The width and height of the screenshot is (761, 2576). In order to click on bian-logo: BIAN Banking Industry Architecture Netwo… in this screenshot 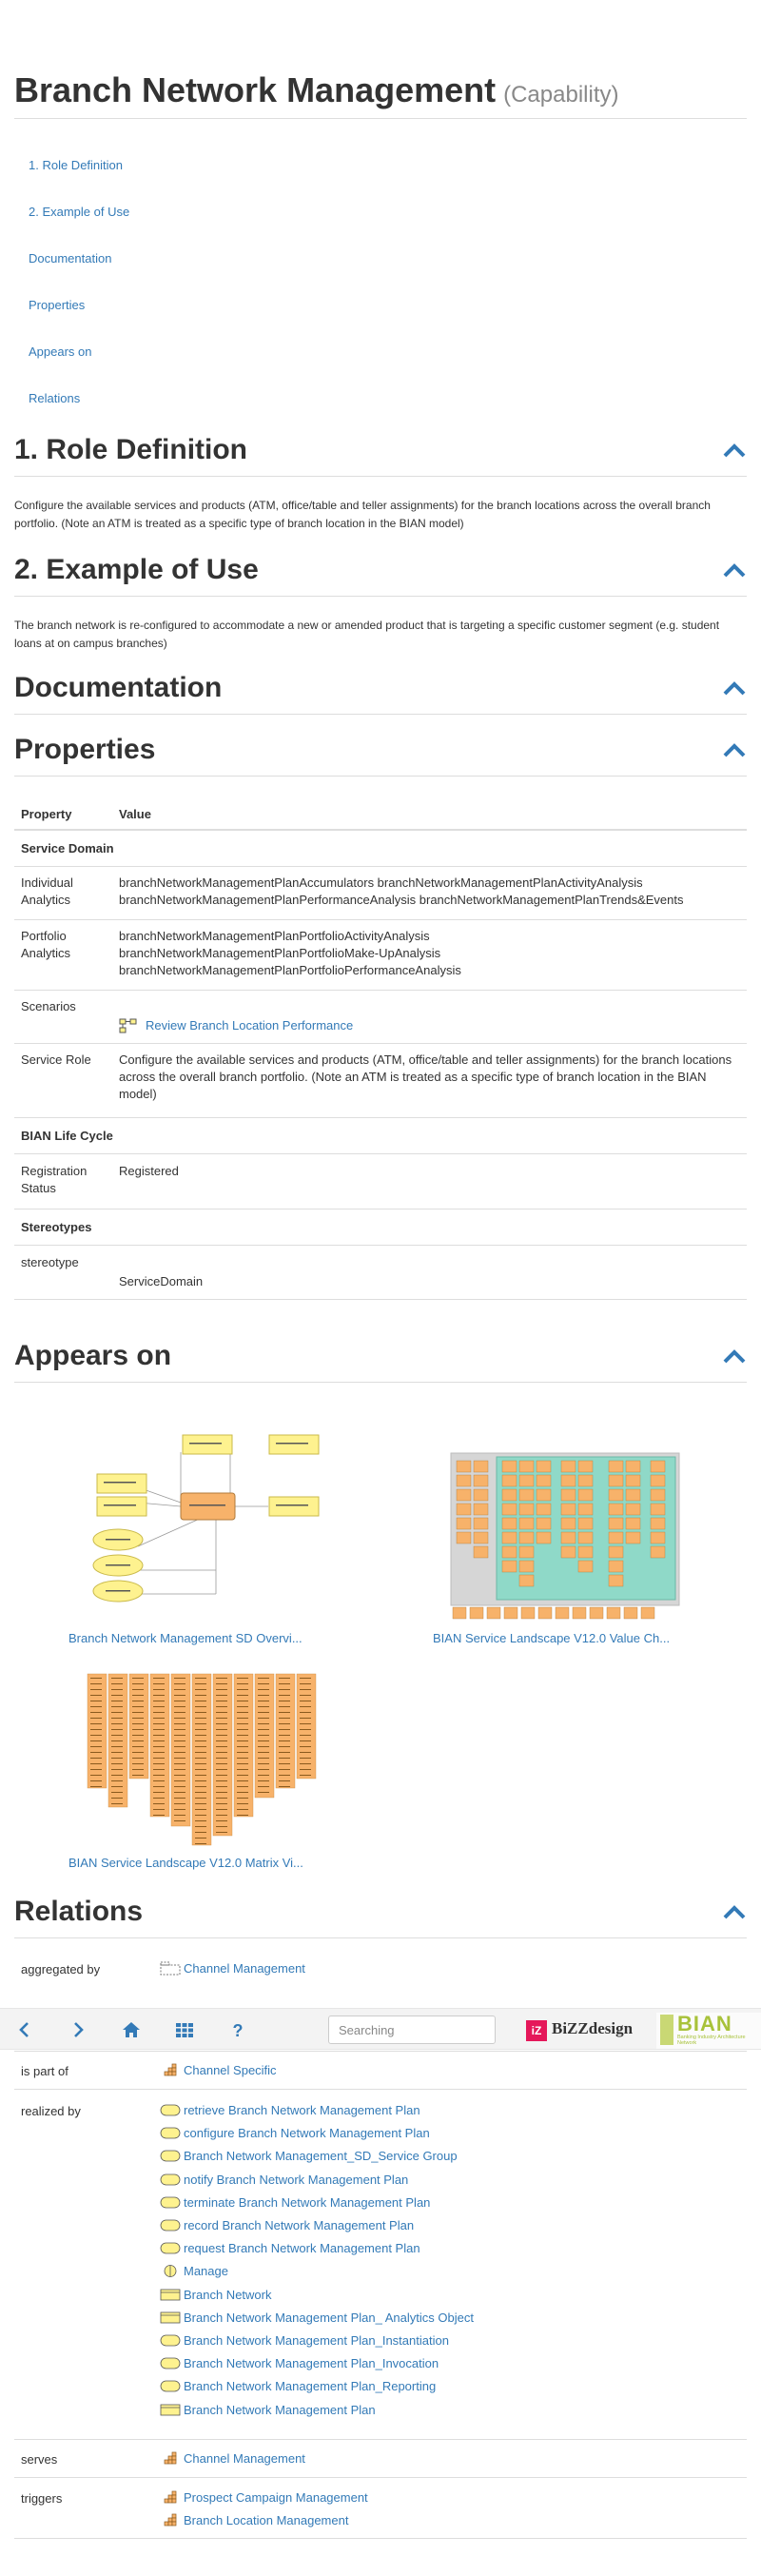, I will do `click(709, 2030)`.